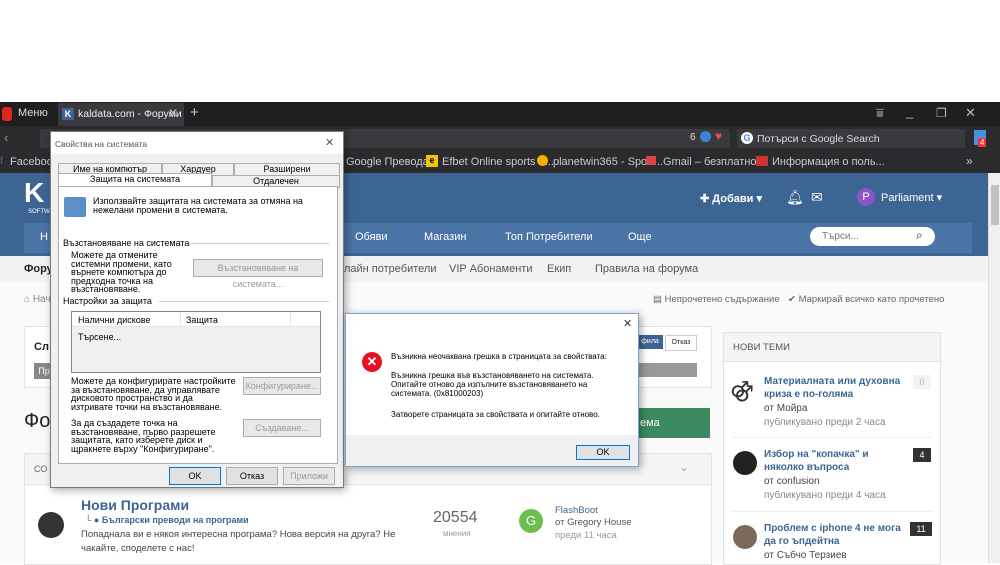 The width and height of the screenshot is (1000, 565). I want to click on info-box-title: Сл, so click(41, 347).